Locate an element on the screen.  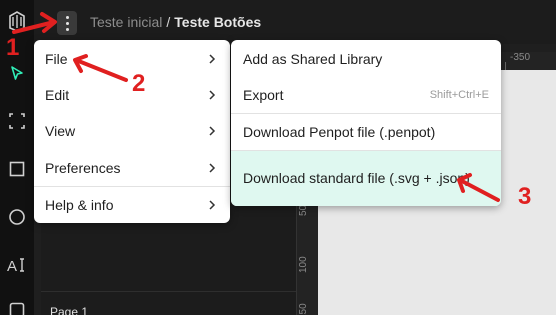
annotation-label-1: 1 is located at coordinates (13, 47).